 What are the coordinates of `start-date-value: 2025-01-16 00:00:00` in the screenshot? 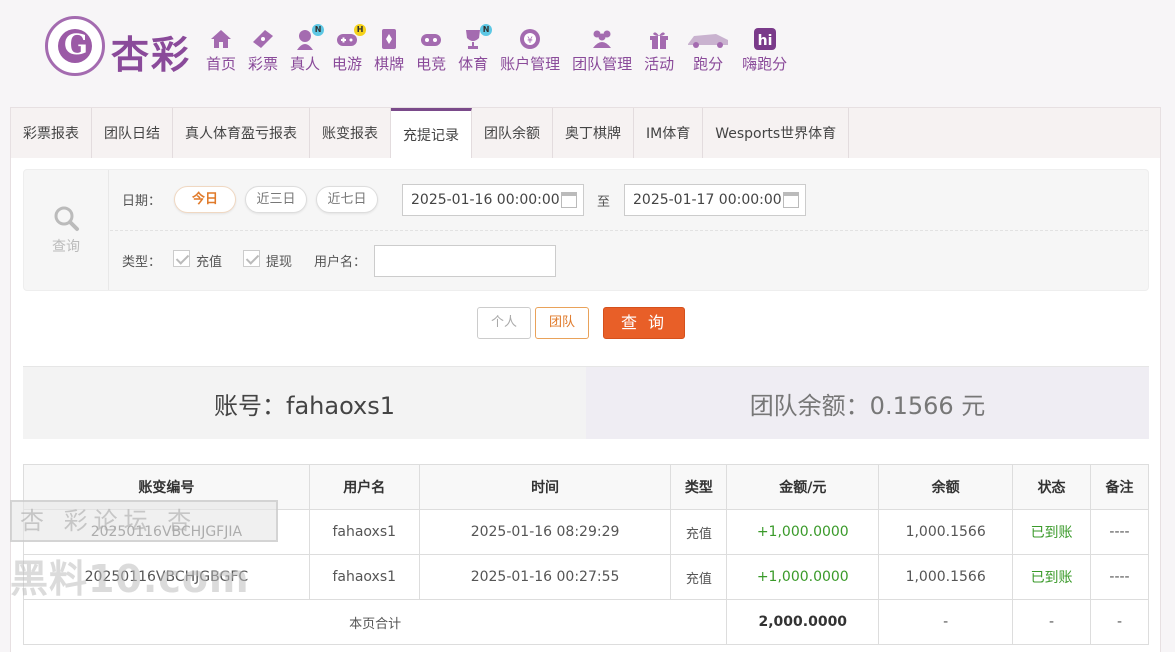 It's located at (485, 200).